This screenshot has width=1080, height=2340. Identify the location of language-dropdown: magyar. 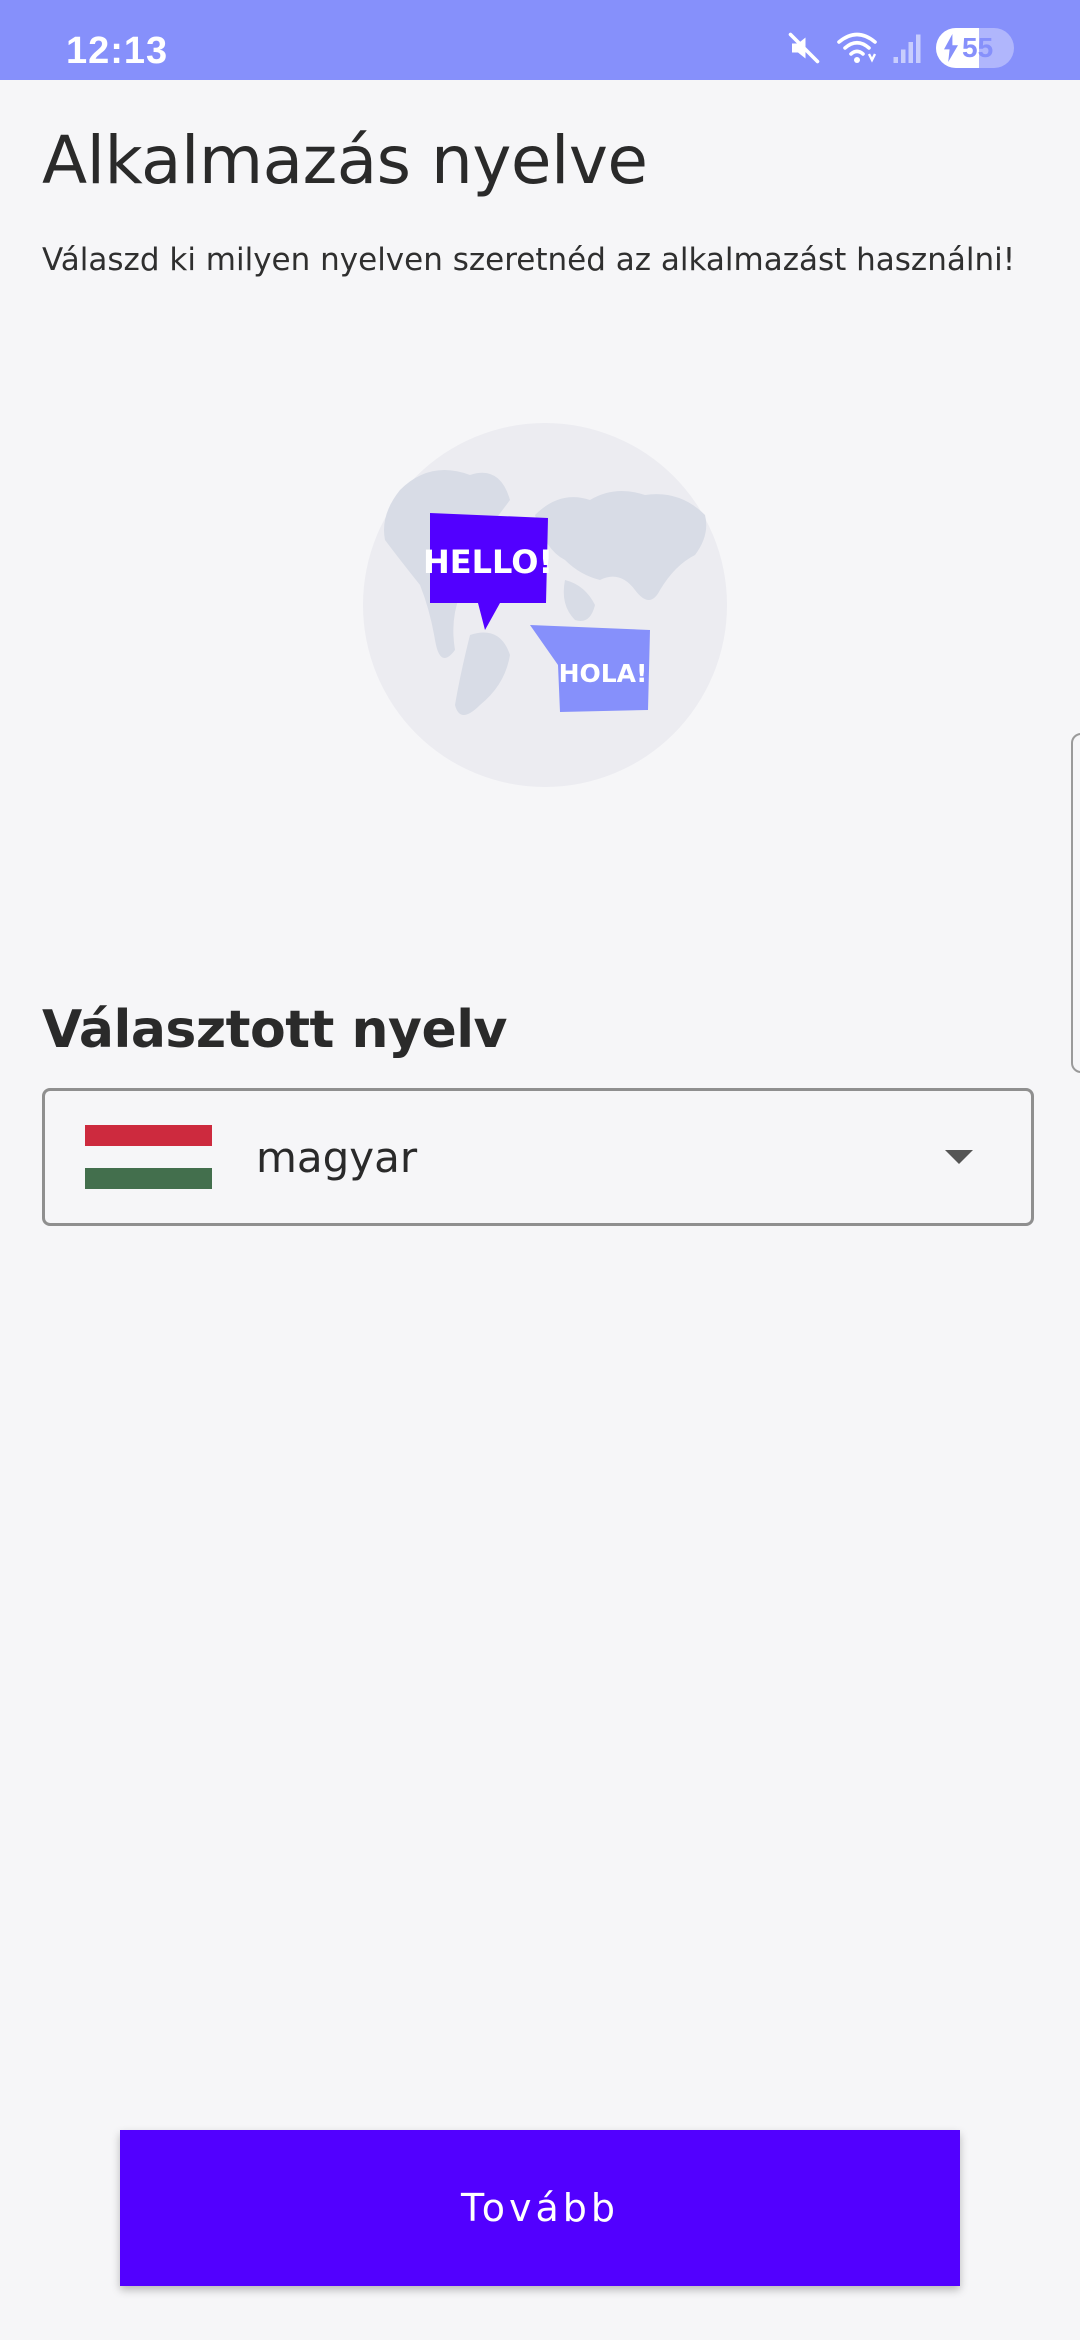
(538, 1157).